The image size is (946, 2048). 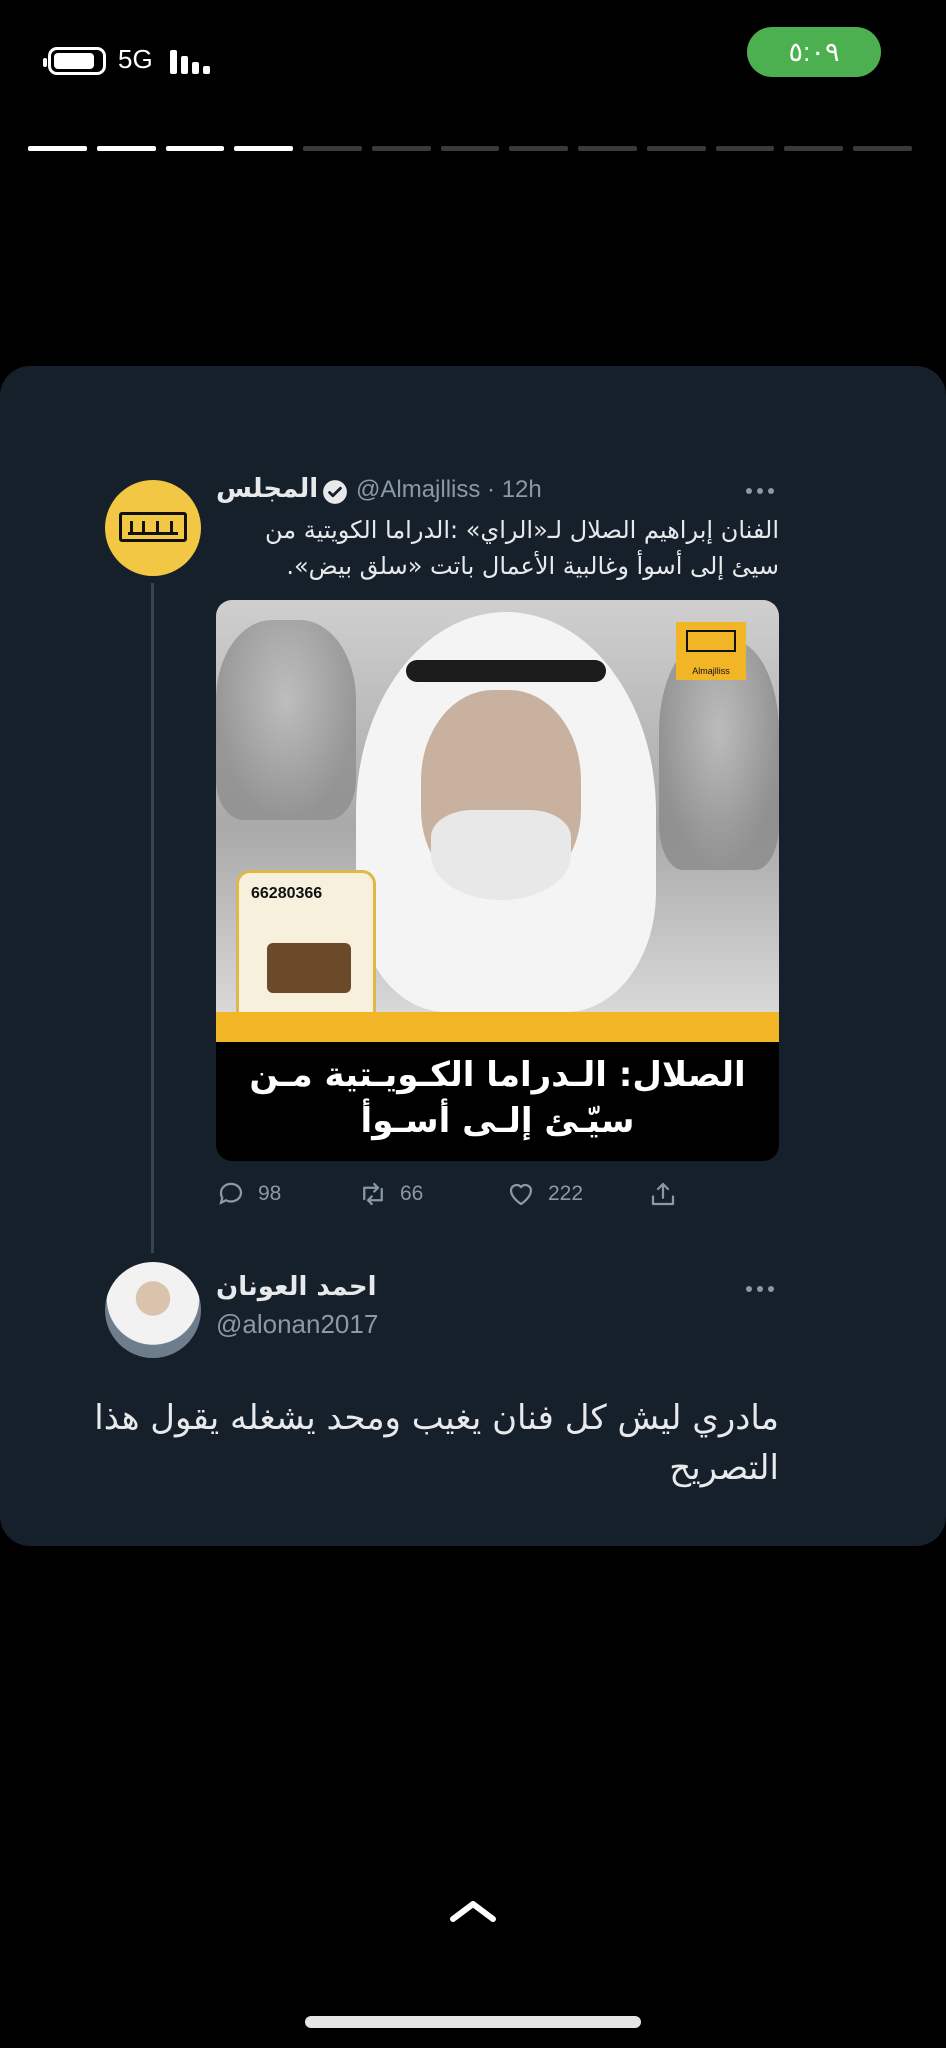 I want to click on home-indicator, so click(x=473, y=2022).